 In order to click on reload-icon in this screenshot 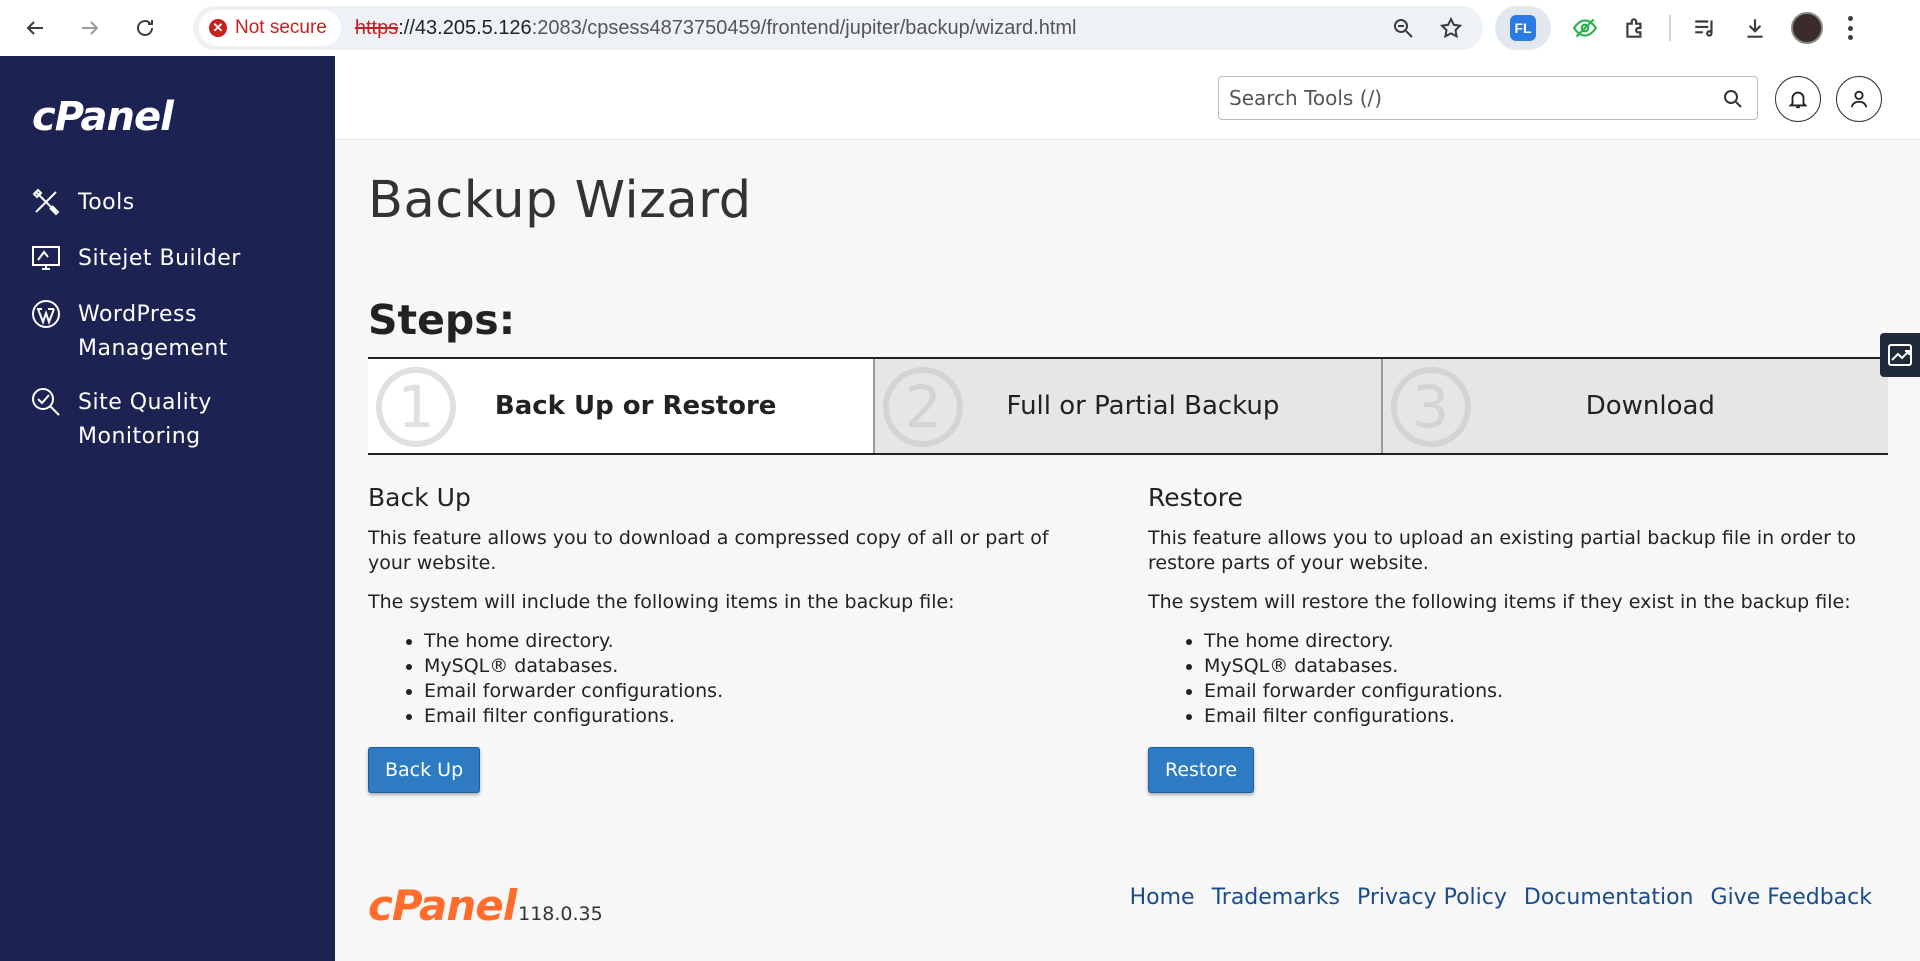, I will do `click(145, 28)`.